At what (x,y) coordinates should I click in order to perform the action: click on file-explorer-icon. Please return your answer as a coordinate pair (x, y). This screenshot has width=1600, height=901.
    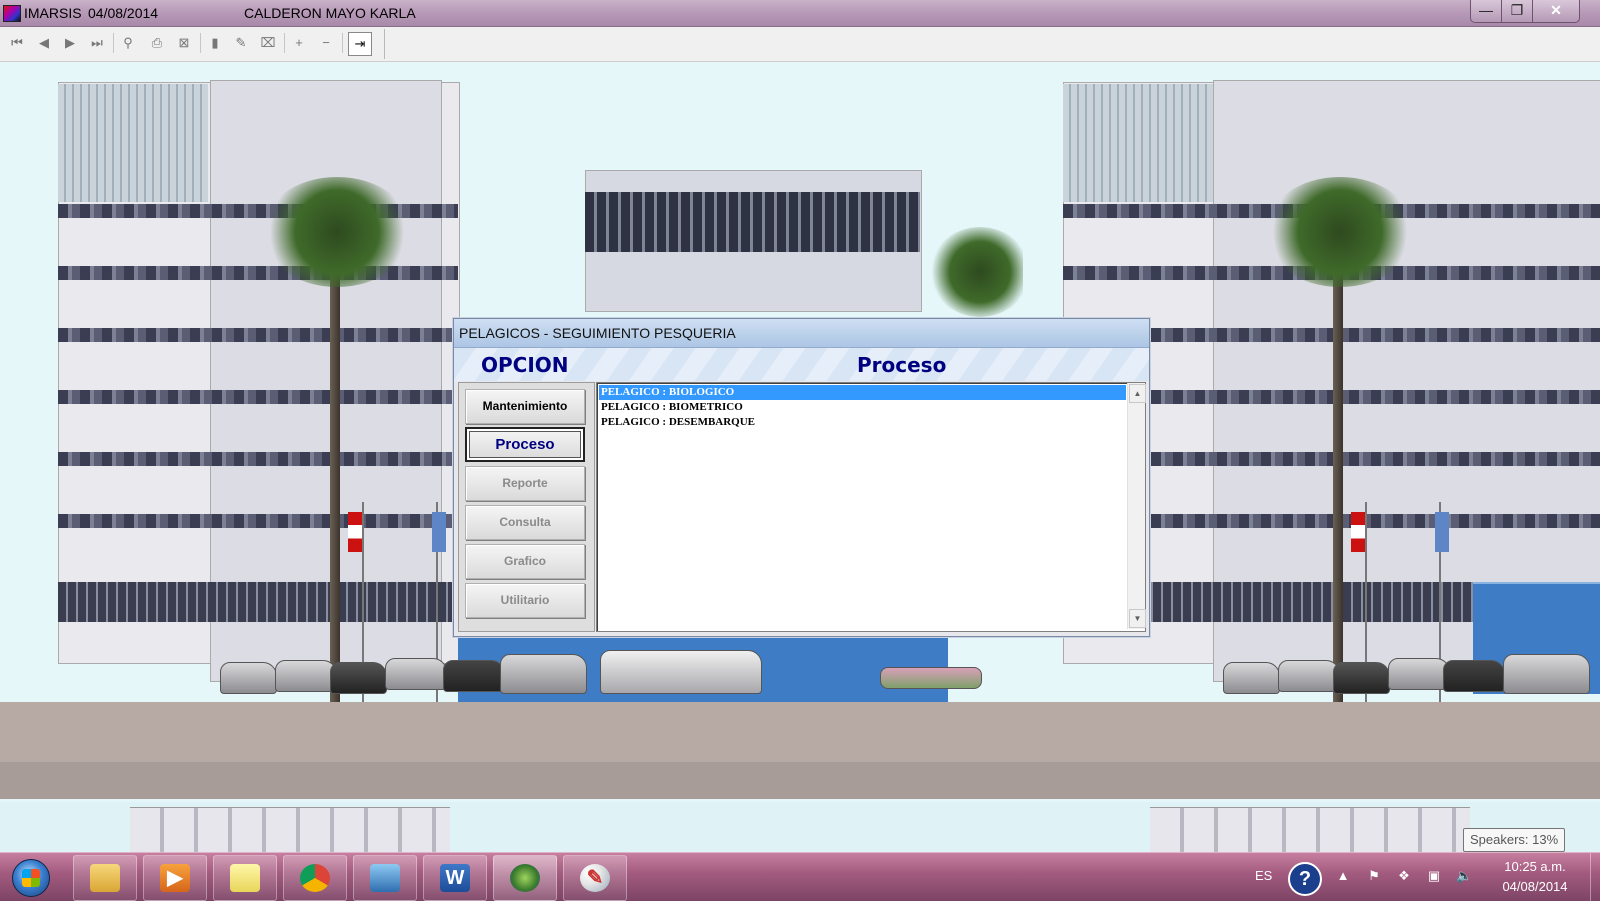
    Looking at the image, I should click on (105, 878).